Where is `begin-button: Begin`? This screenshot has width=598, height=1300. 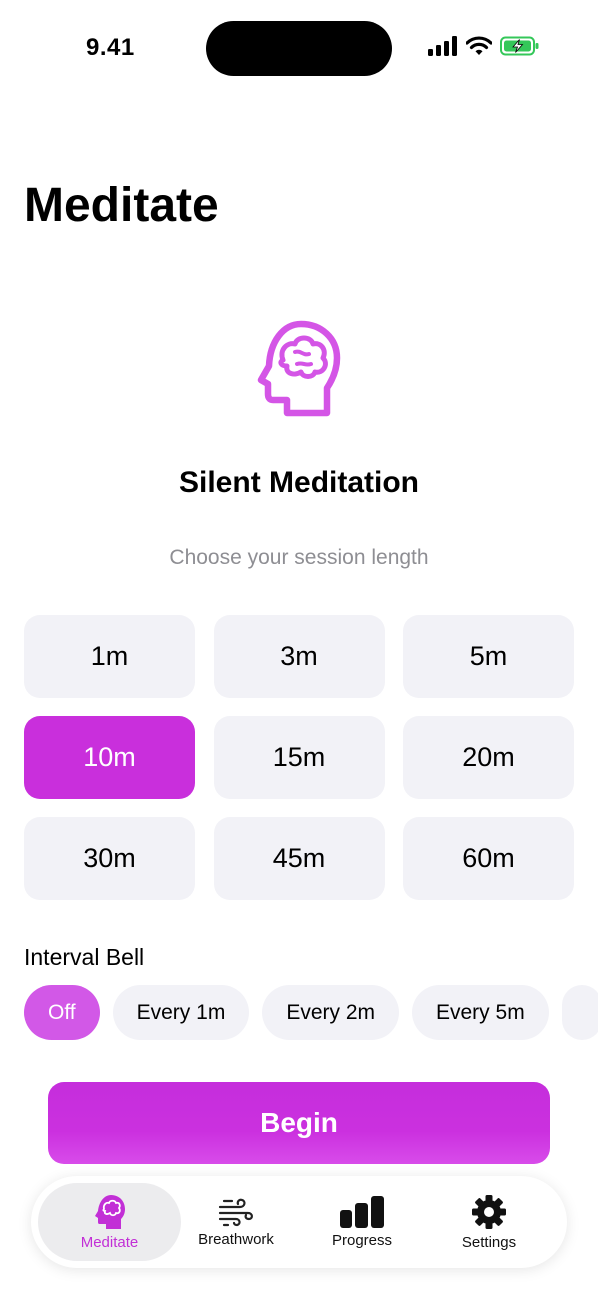 begin-button: Begin is located at coordinates (299, 1123).